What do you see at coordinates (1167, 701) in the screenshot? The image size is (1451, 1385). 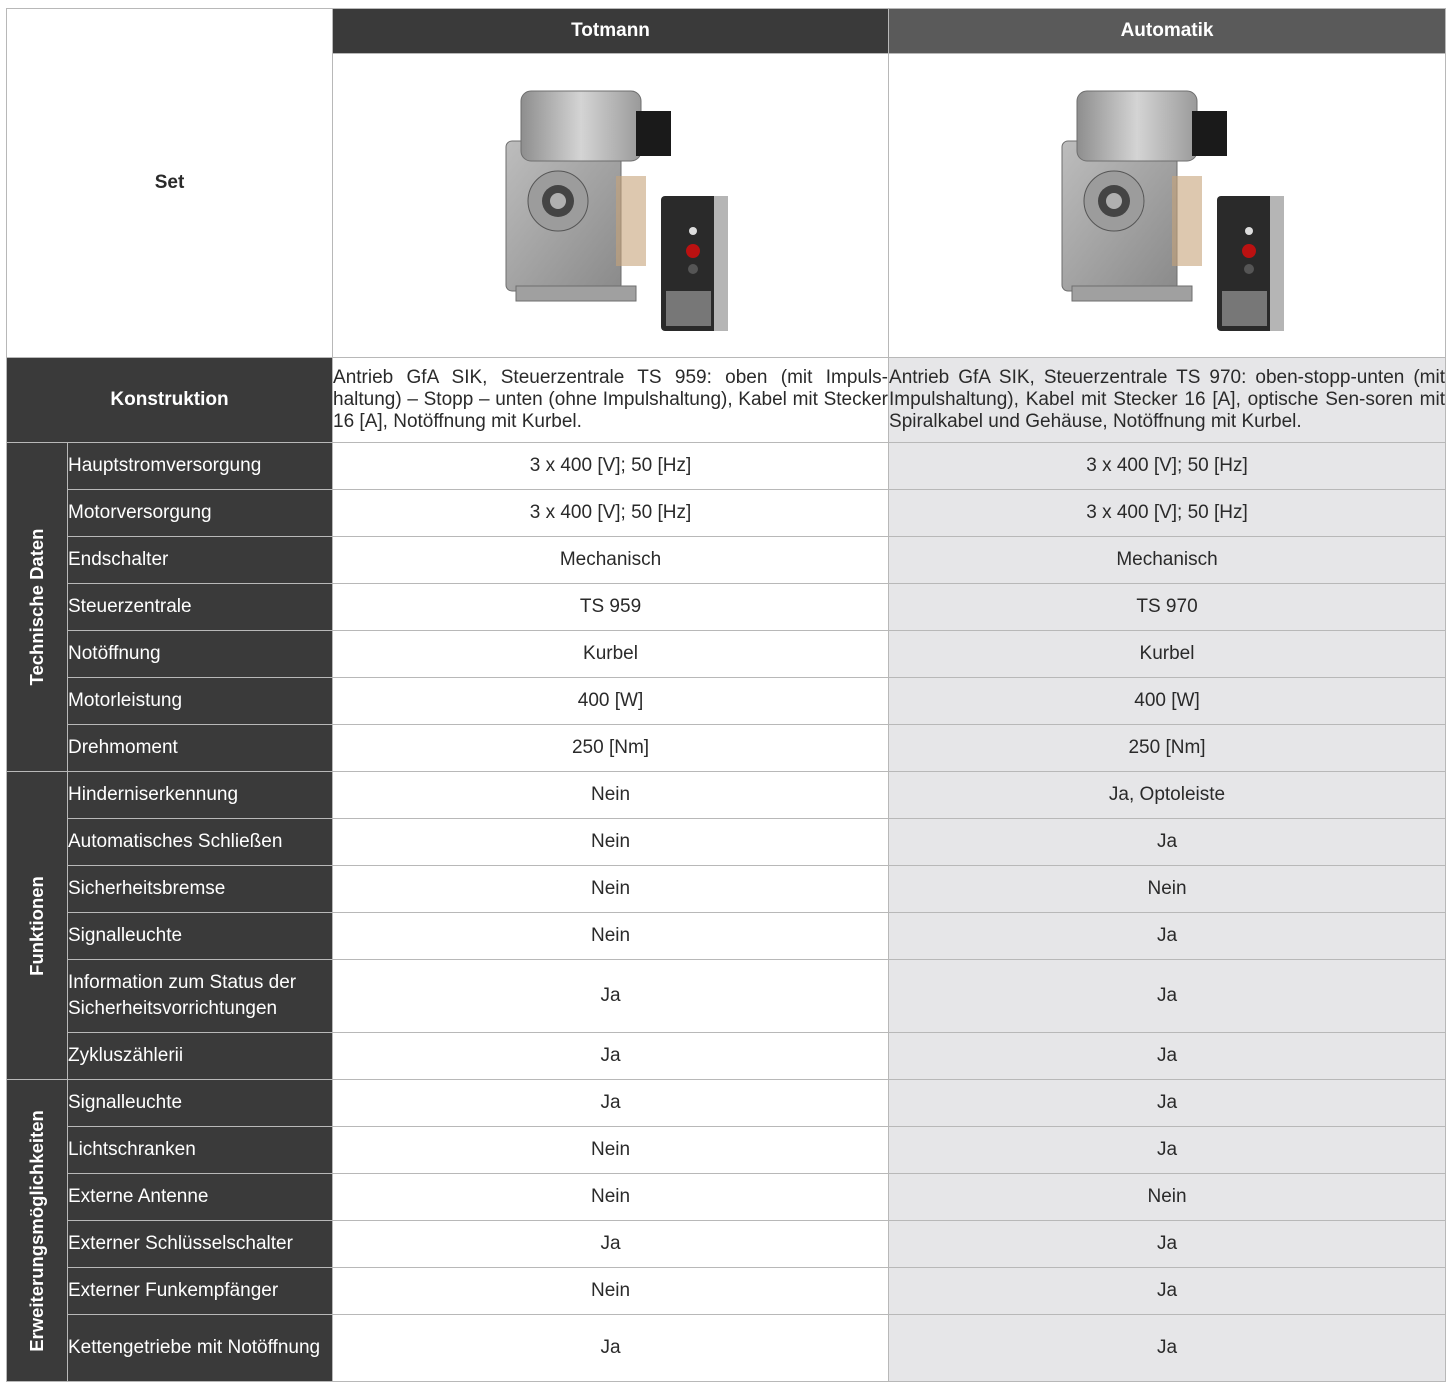 I see `value-automatik: 400 [W]` at bounding box center [1167, 701].